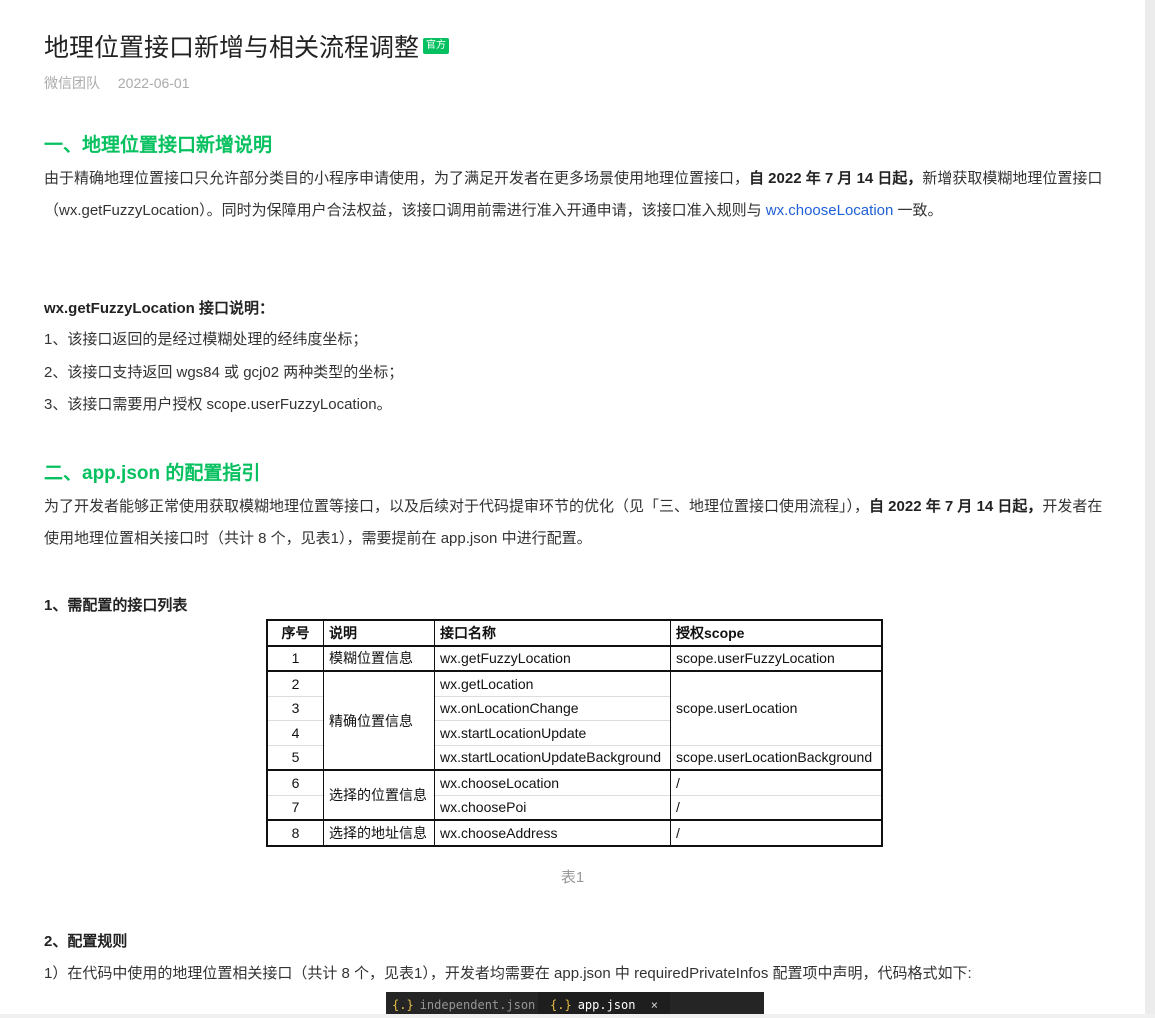 Image resolution: width=1155 pixels, height=1018 pixels. I want to click on tab-independent-json: {.} independent.json, so click(463, 1003).